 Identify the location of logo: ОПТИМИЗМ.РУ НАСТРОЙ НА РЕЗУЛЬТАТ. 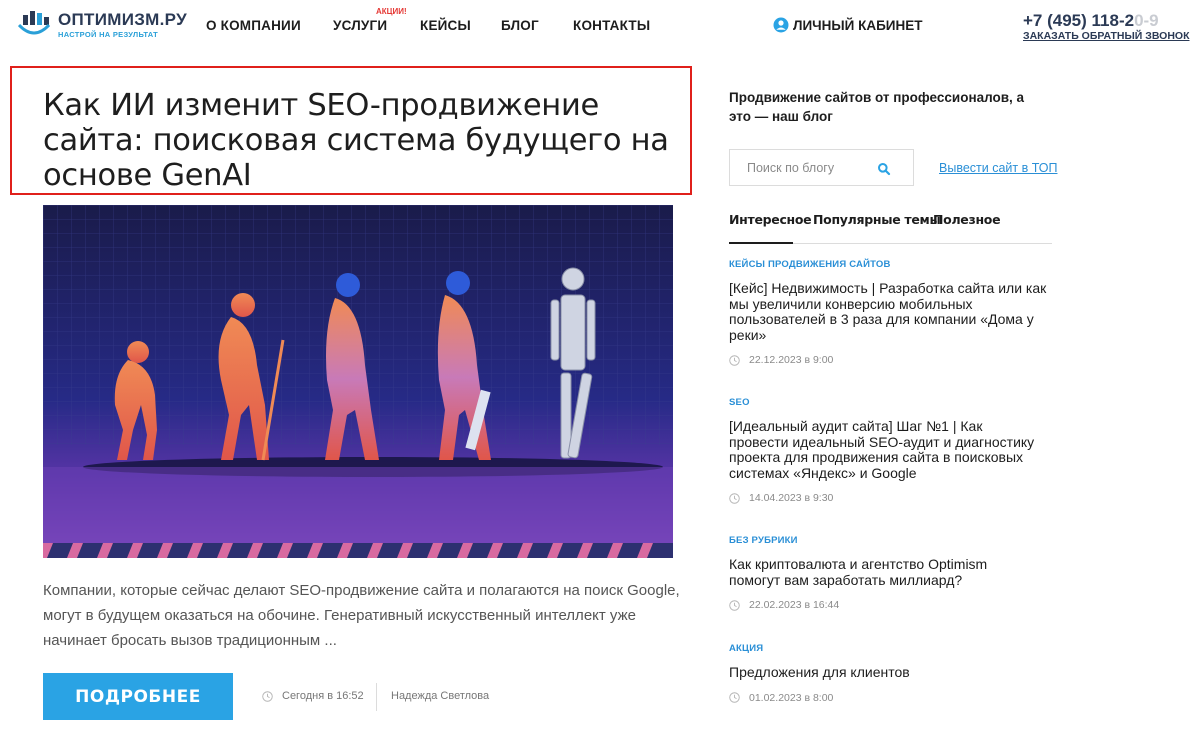
(102, 25).